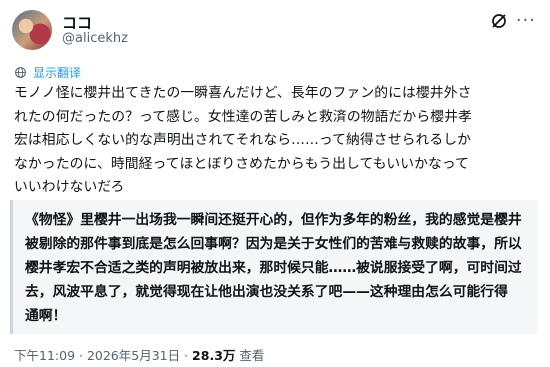  I want to click on tweet-time: 下午11:09, so click(44, 355).